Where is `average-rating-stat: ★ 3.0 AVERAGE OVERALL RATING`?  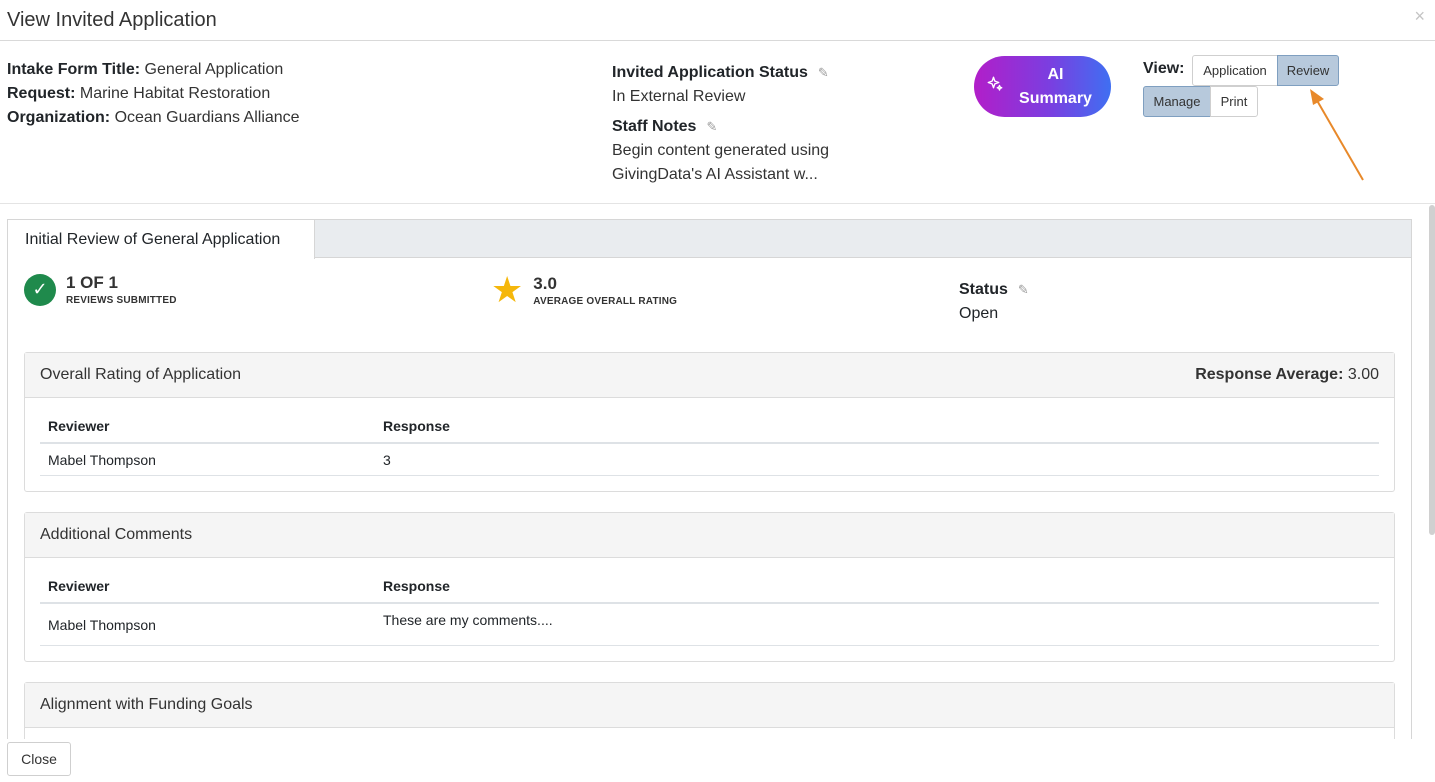
average-rating-stat: ★ 3.0 AVERAGE OVERALL RATING is located at coordinates (584, 289).